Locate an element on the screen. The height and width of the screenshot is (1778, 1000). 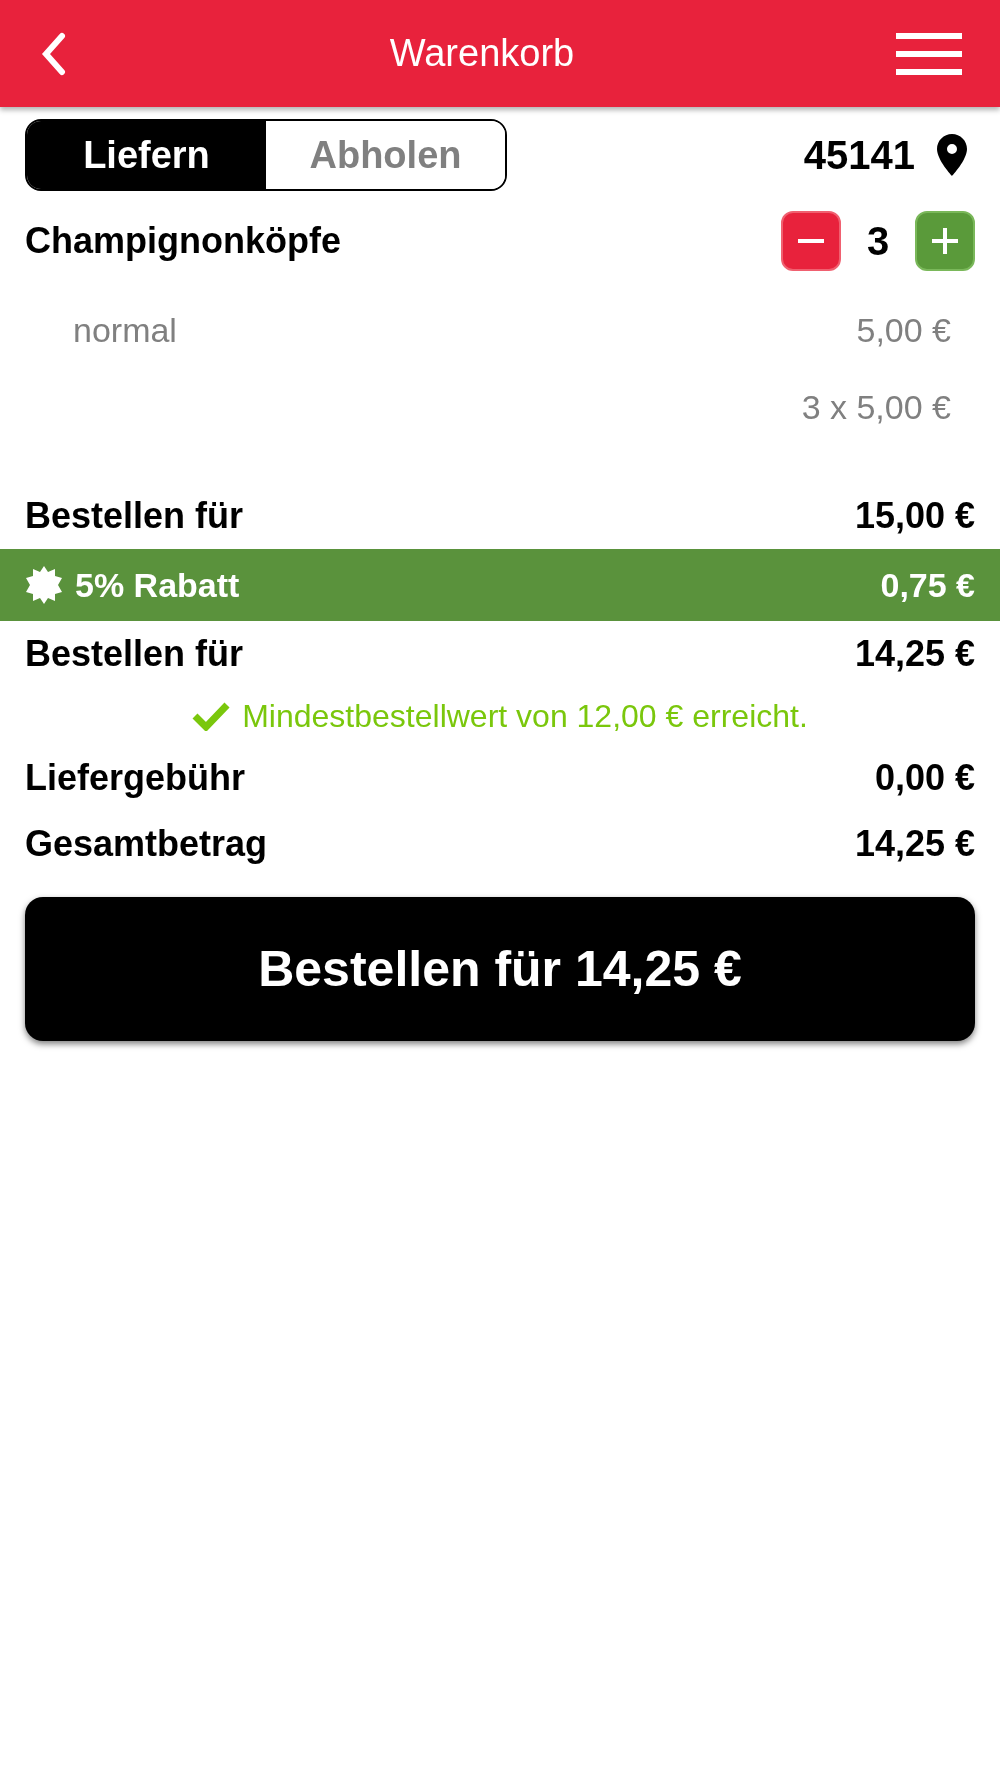
minus-icon is located at coordinates (811, 241).